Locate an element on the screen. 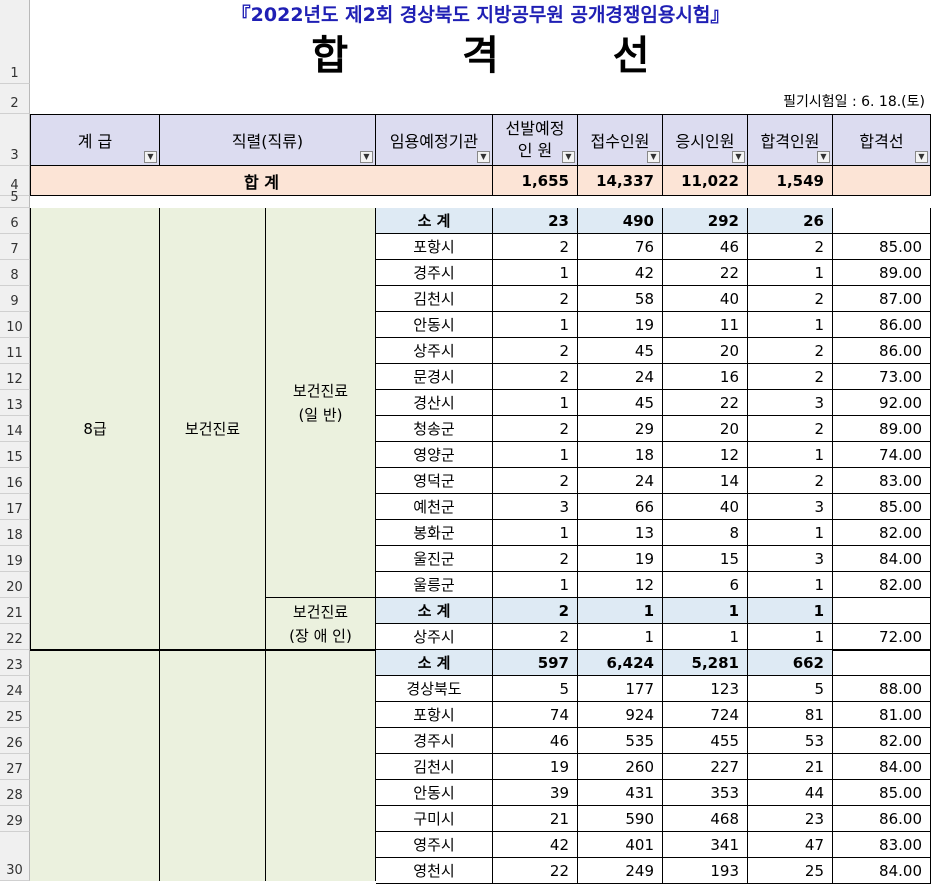  header-cutoff: 합격선 ▼ is located at coordinates (882, 140).